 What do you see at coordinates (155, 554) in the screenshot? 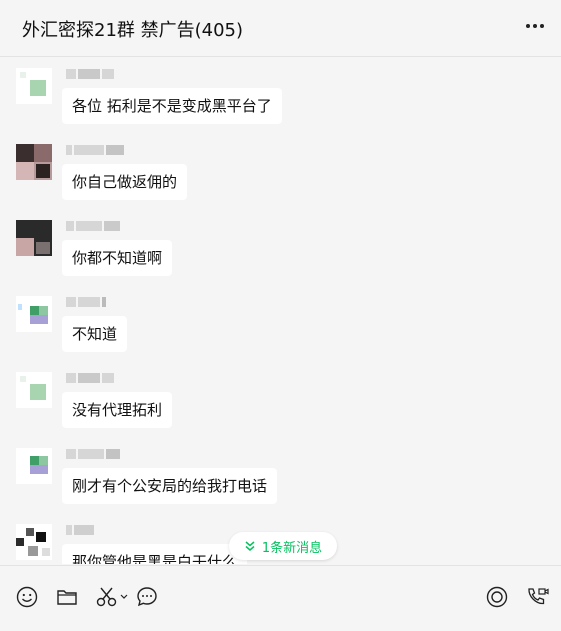
I see `message-bubble: 那你管他是黑是白干什么` at bounding box center [155, 554].